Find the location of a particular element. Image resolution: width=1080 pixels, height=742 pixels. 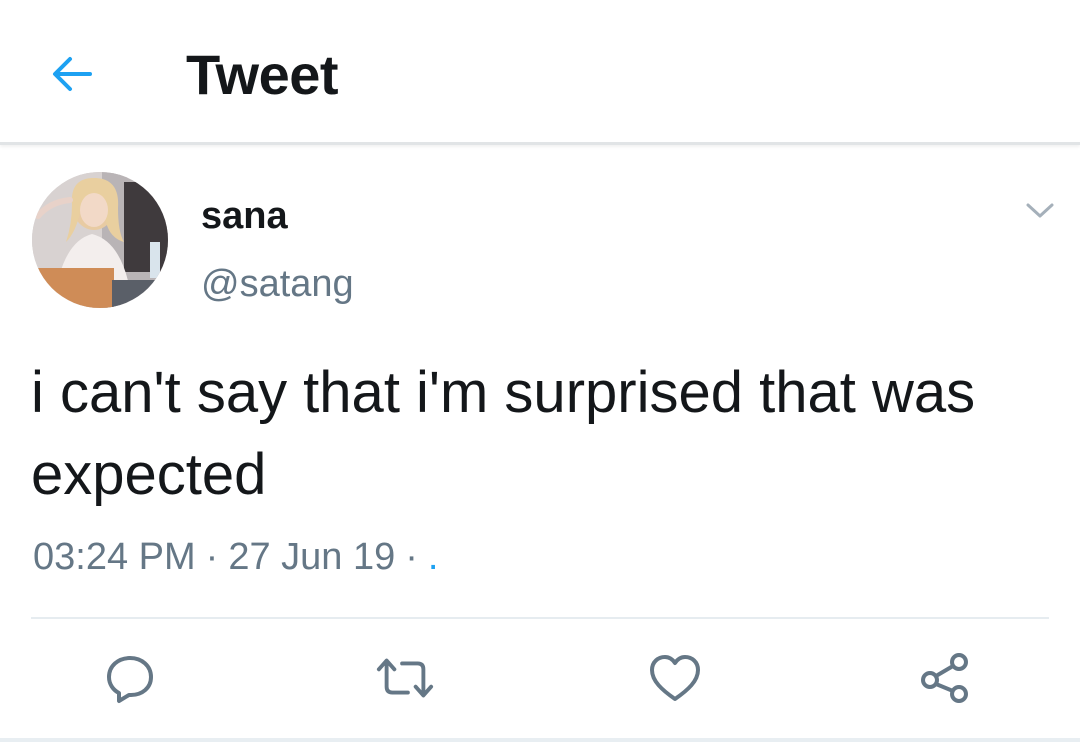

like-icon is located at coordinates (675, 678).